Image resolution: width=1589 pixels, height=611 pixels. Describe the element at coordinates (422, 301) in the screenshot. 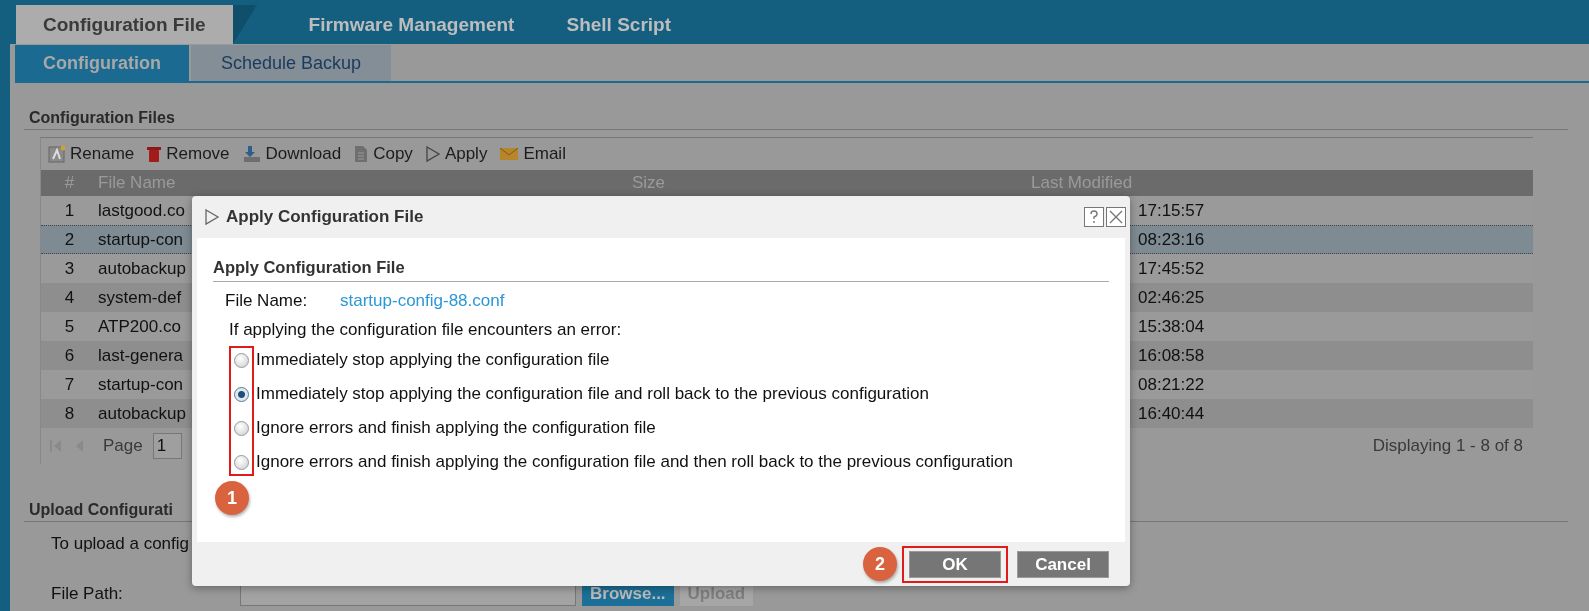

I see `file-name-link: startup-config-88.conf` at that location.